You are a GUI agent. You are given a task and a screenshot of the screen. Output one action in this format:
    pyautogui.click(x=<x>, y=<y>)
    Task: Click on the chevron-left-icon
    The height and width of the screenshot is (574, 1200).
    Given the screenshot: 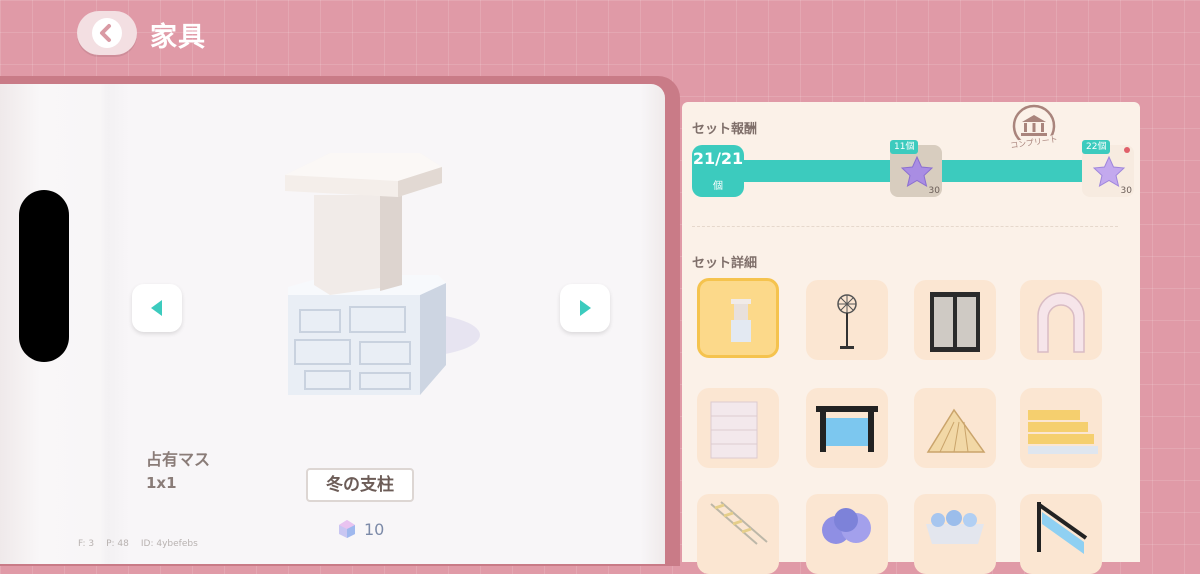 What is the action you would take?
    pyautogui.click(x=107, y=33)
    